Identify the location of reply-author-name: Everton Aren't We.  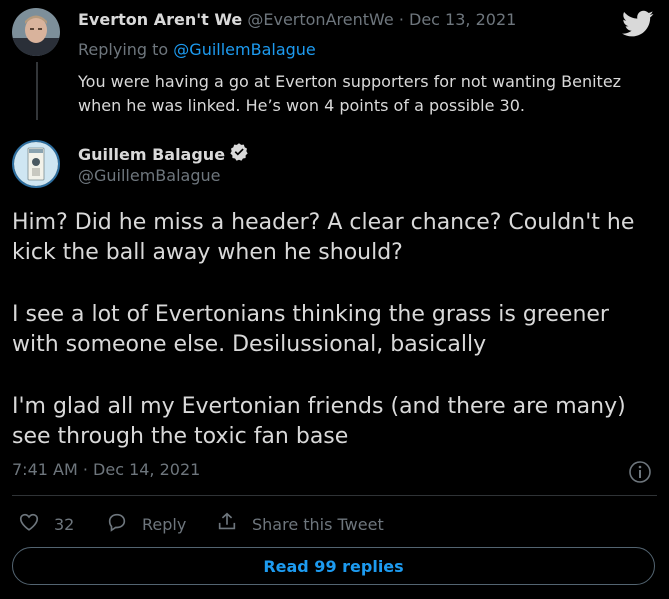
(160, 19).